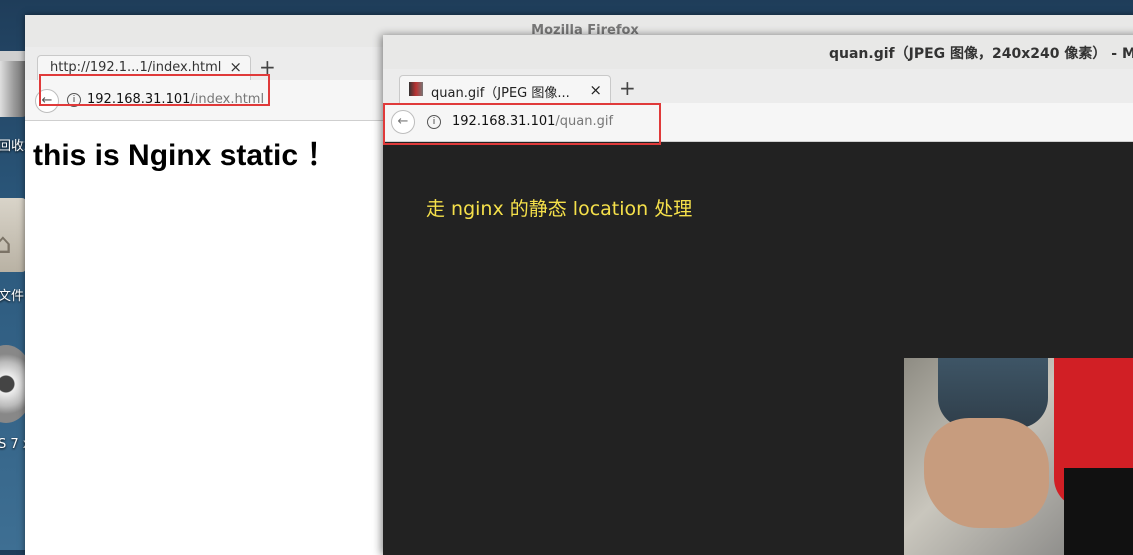 This screenshot has height=555, width=1133. Describe the element at coordinates (559, 209) in the screenshot. I see `viewer-caption: 走 nginx 的静态 location 处理` at that location.